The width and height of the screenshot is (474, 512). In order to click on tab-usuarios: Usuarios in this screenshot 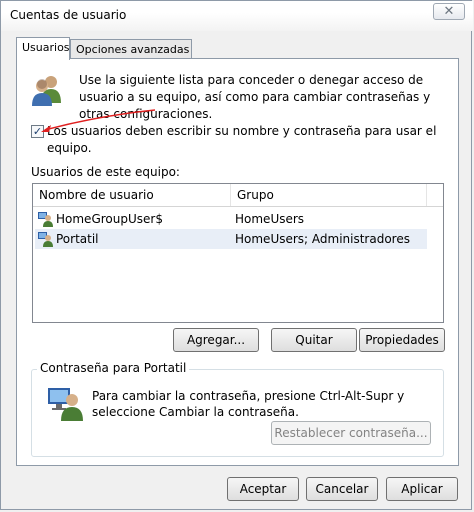, I will do `click(43, 48)`.